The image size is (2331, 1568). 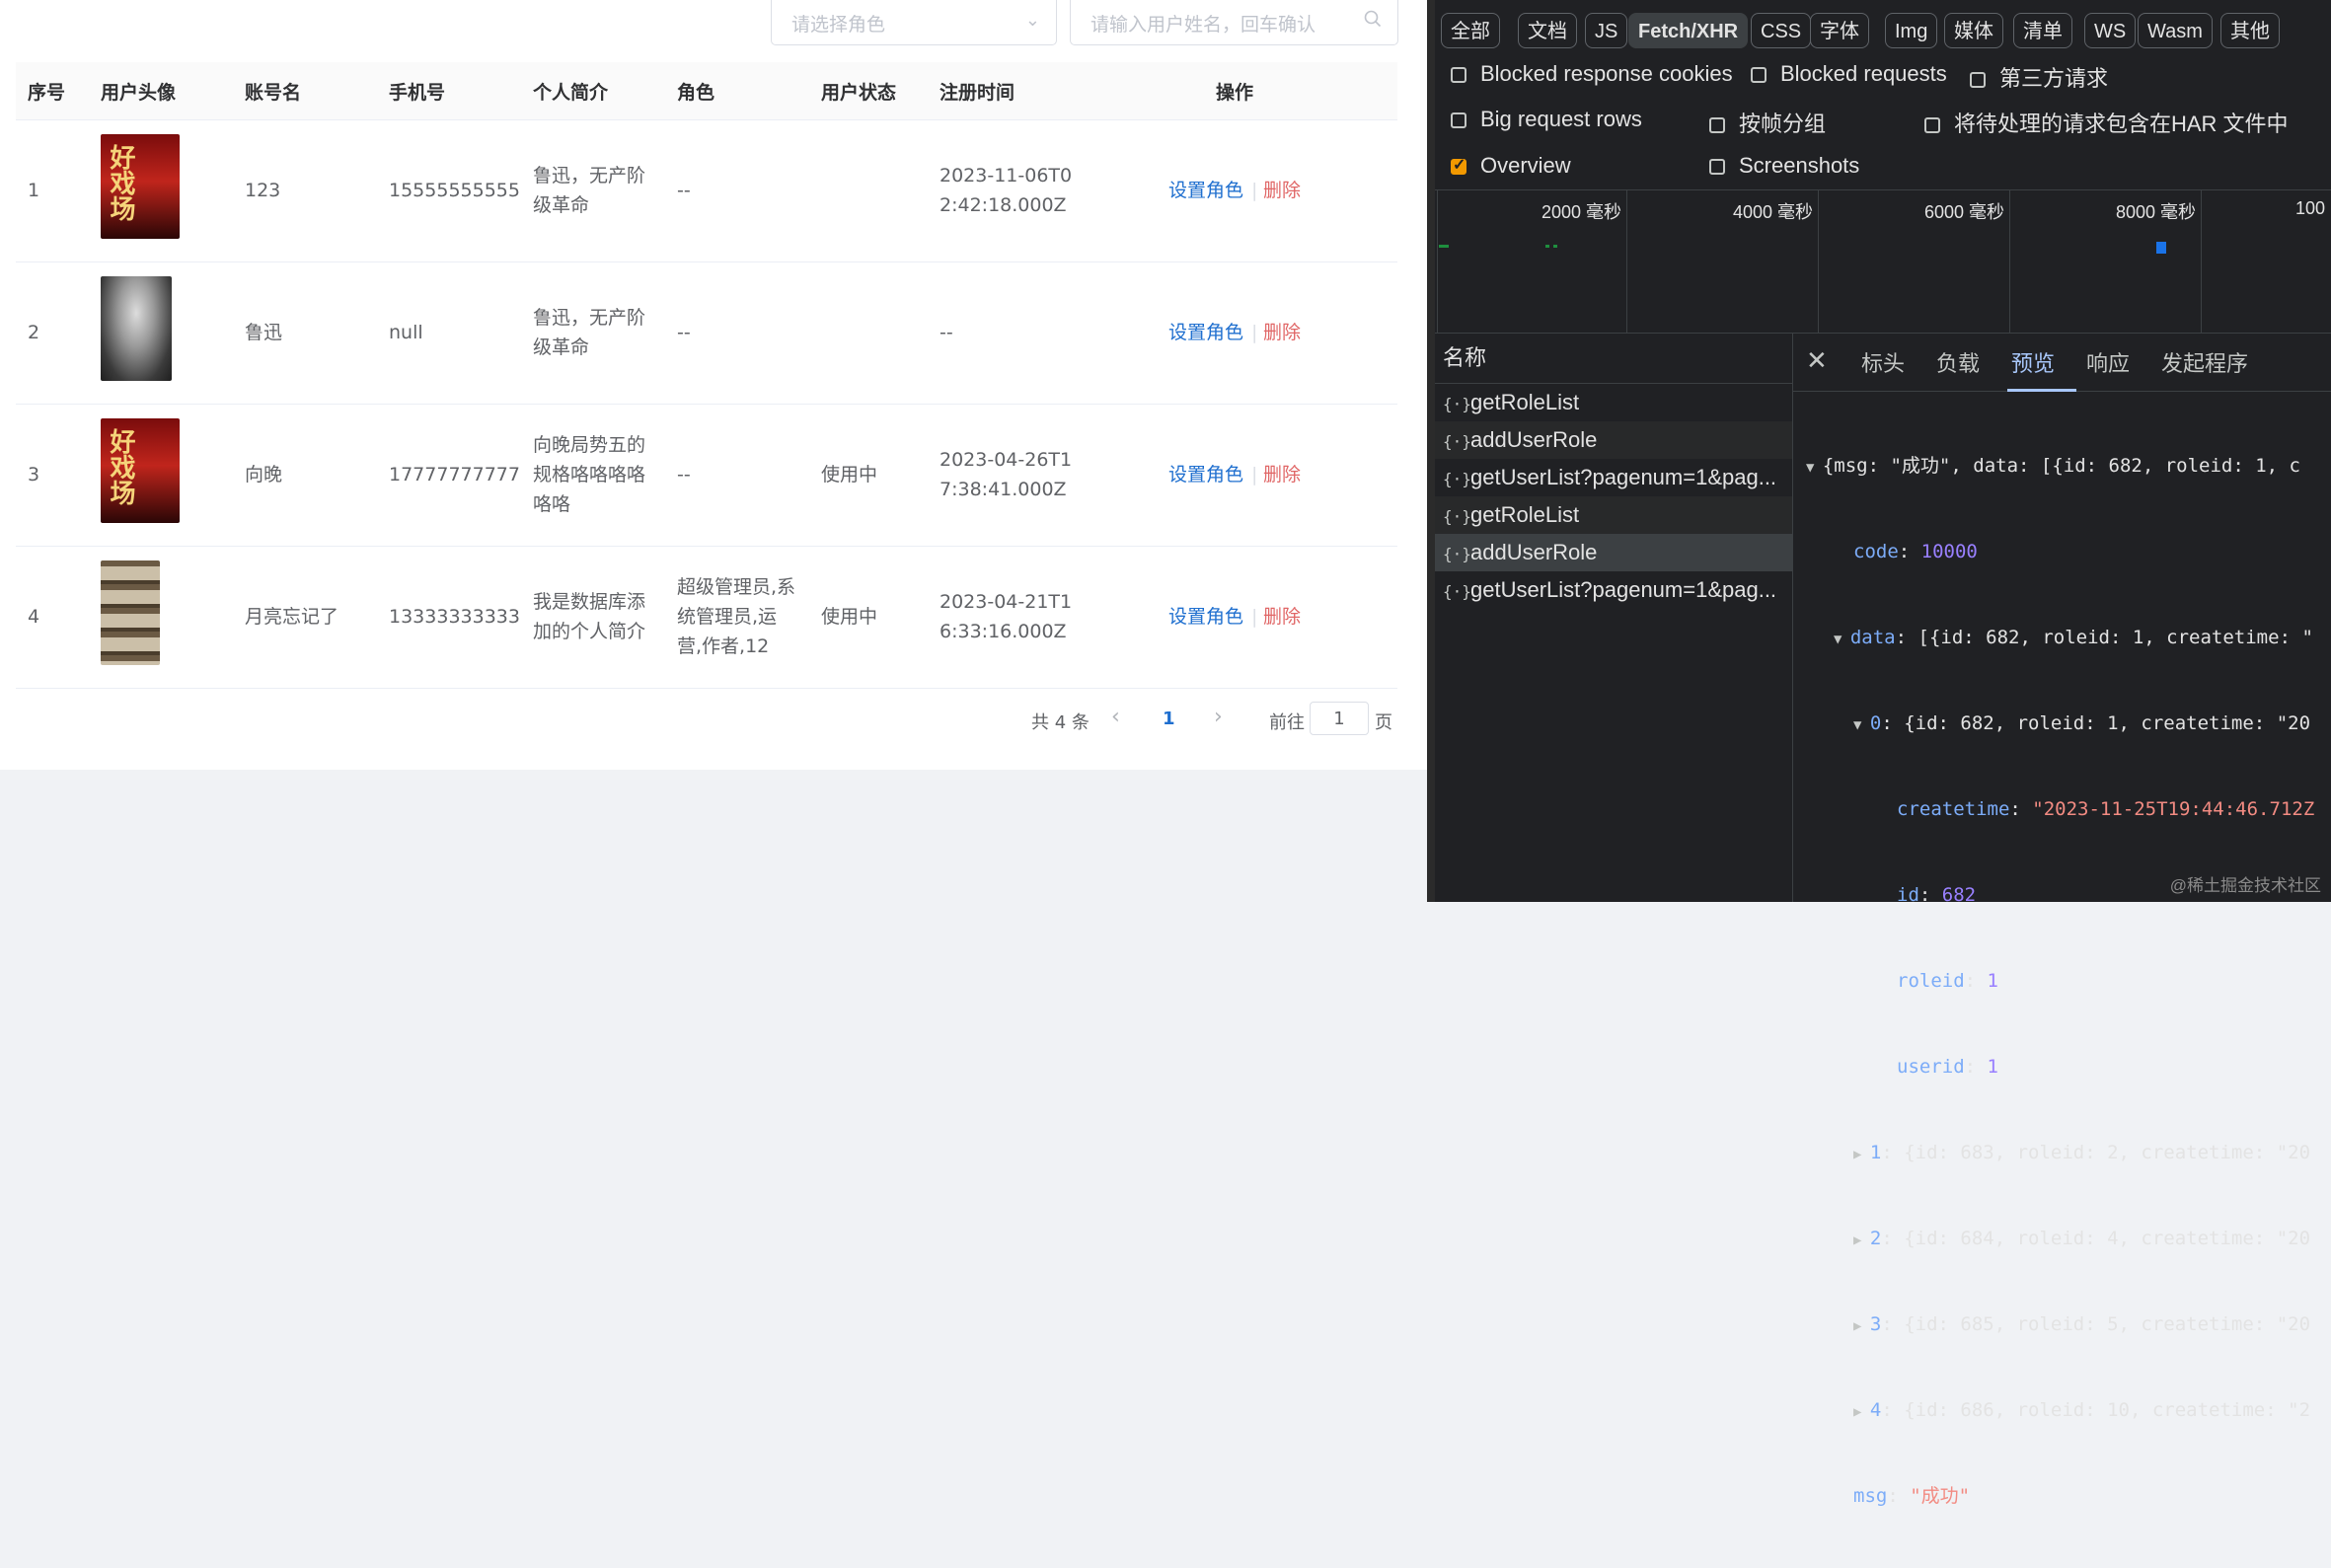 What do you see at coordinates (2111, 31) in the screenshot?
I see `filter-ws: WS` at bounding box center [2111, 31].